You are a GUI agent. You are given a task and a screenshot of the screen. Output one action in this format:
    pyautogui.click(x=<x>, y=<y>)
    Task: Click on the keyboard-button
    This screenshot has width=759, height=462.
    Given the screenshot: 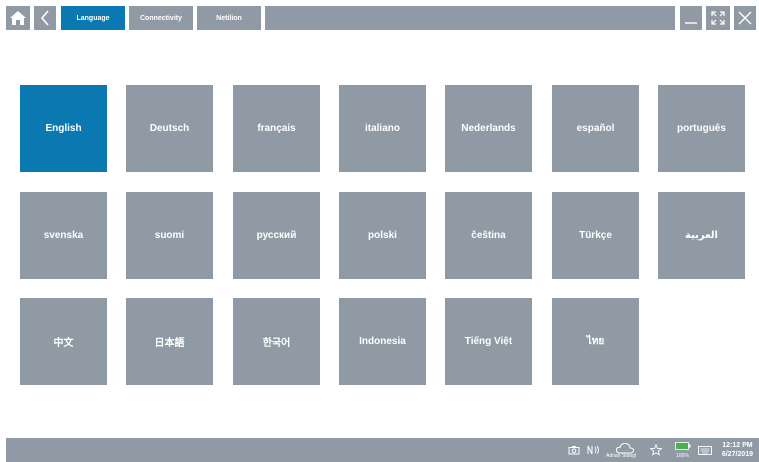 What is the action you would take?
    pyautogui.click(x=705, y=450)
    